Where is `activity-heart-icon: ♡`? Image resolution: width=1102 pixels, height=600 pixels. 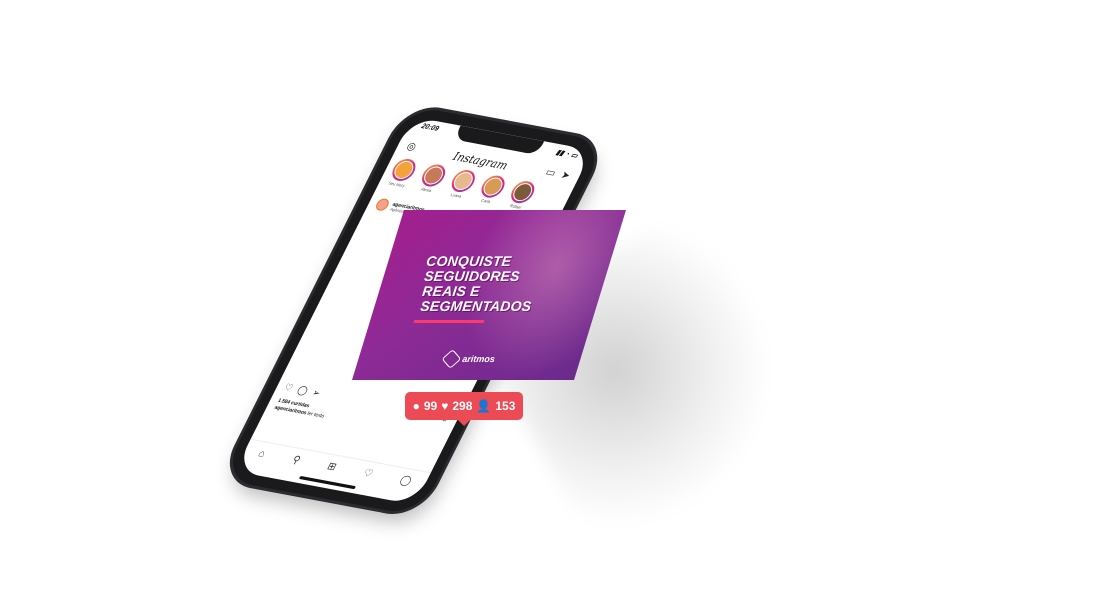 activity-heart-icon: ♡ is located at coordinates (368, 473).